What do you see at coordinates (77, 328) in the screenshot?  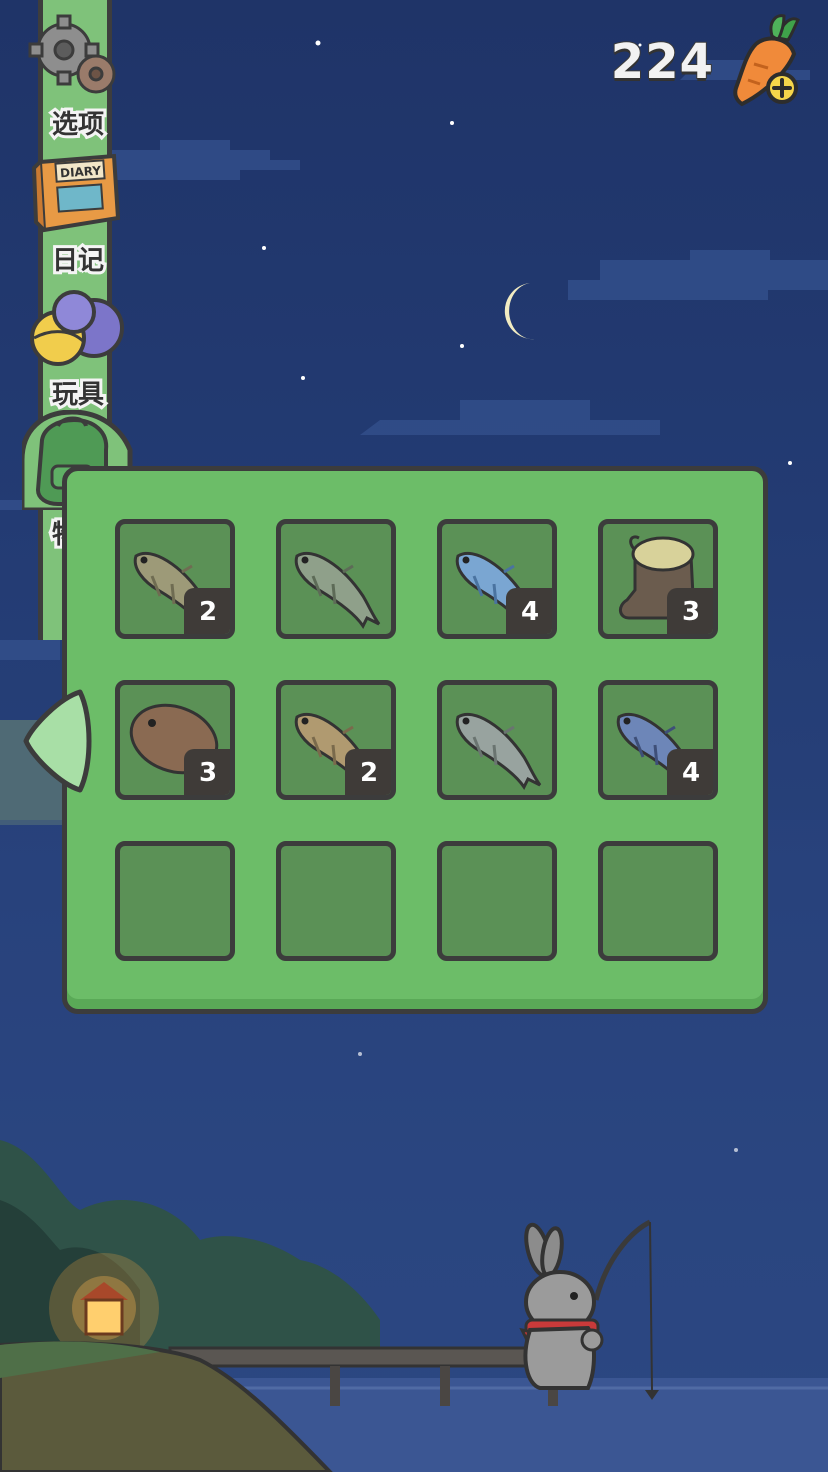 I see `toy-balls-icon` at bounding box center [77, 328].